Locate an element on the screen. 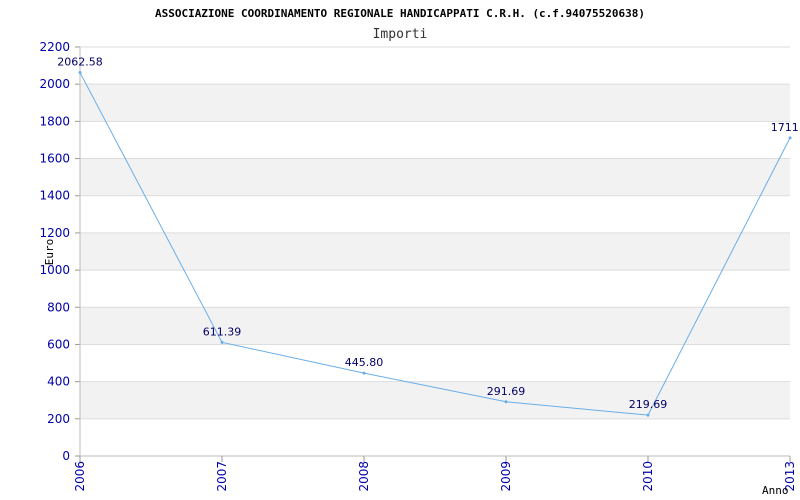  y-tick-label: 1600 is located at coordinates (54, 159).